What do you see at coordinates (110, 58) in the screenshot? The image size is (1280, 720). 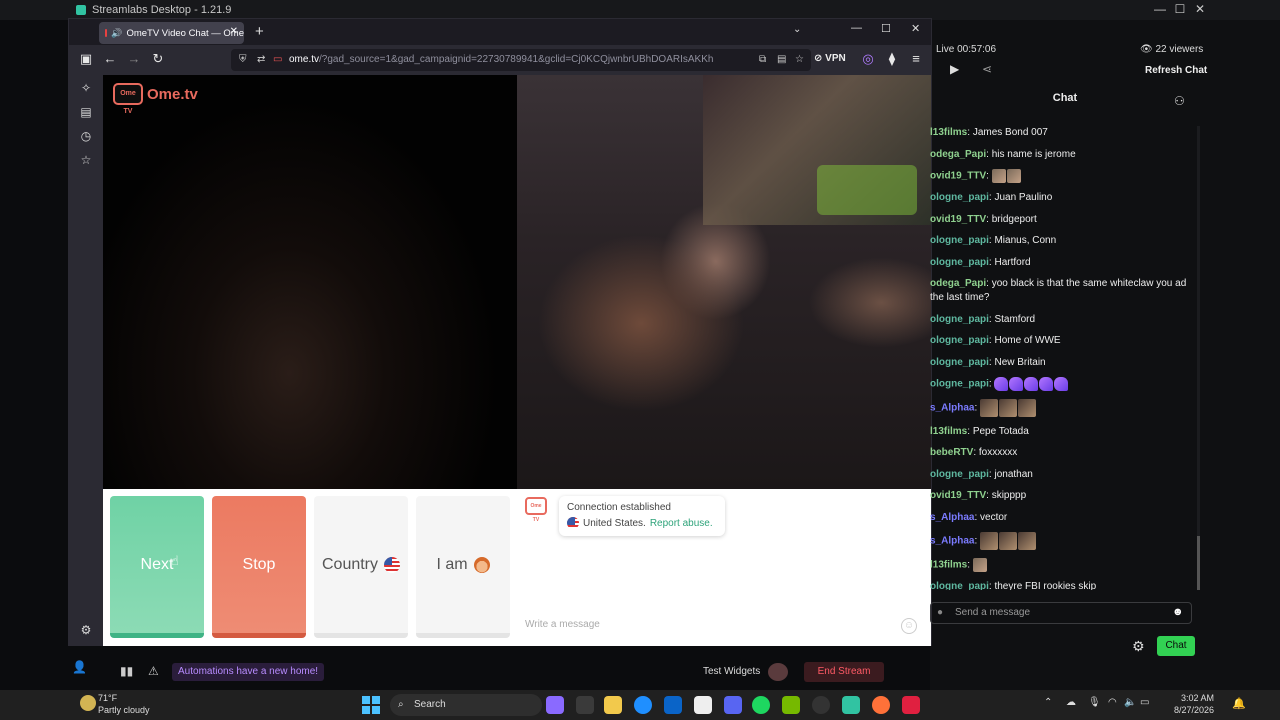 I see `back-icon: ←` at bounding box center [110, 58].